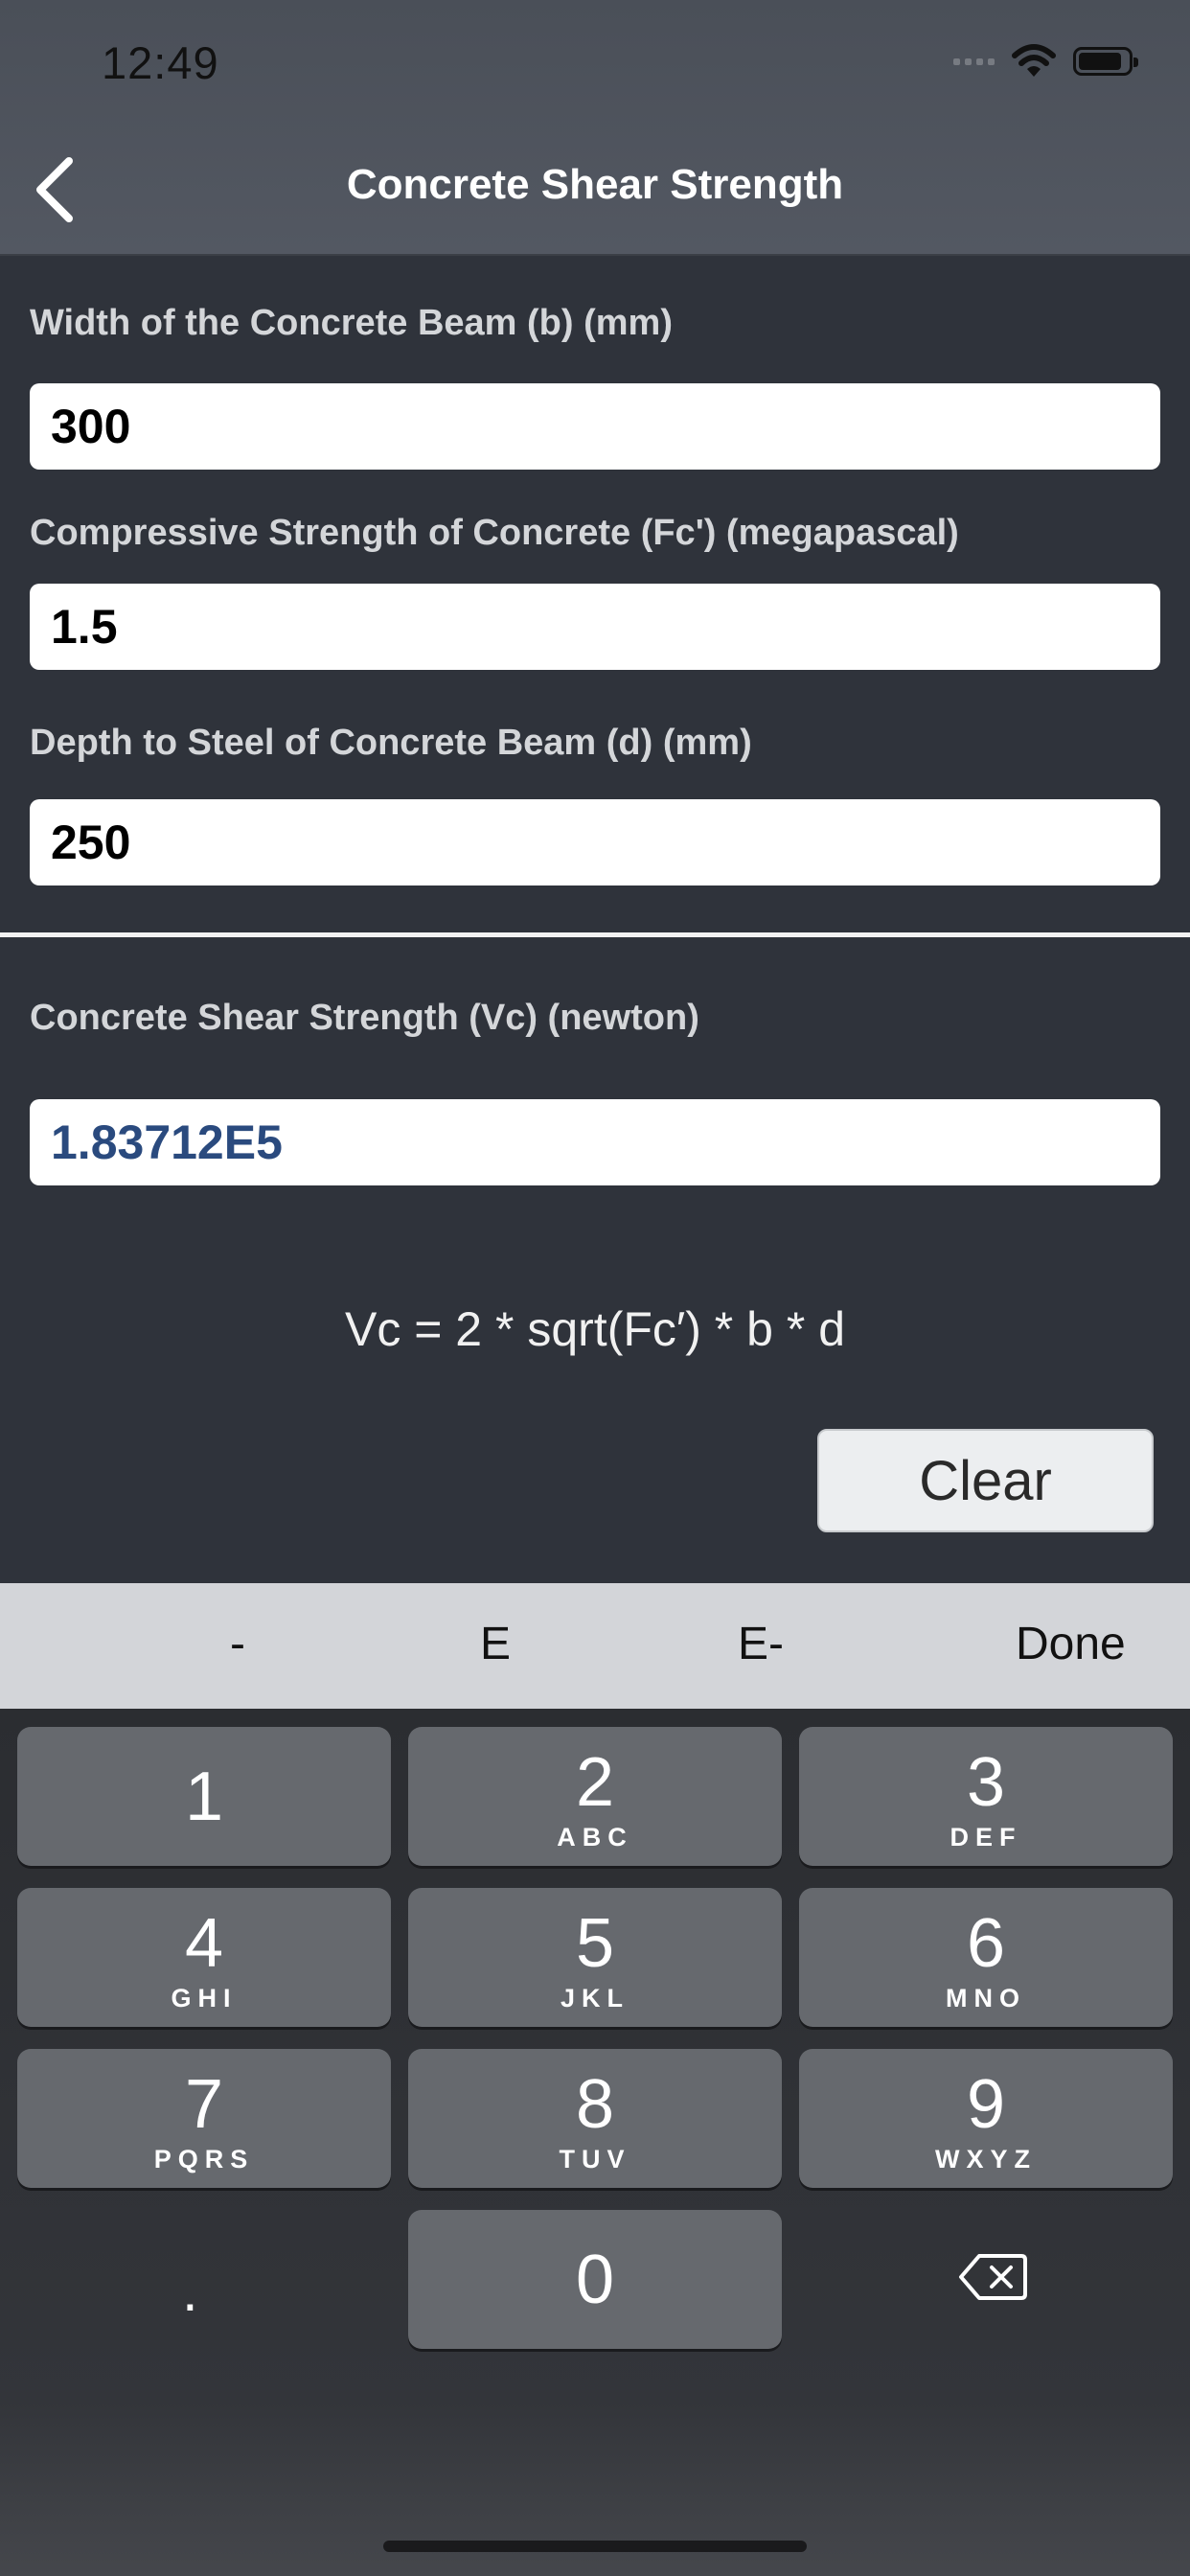 Image resolution: width=1190 pixels, height=2576 pixels. Describe the element at coordinates (595, 842) in the screenshot. I see `depth-input` at that location.